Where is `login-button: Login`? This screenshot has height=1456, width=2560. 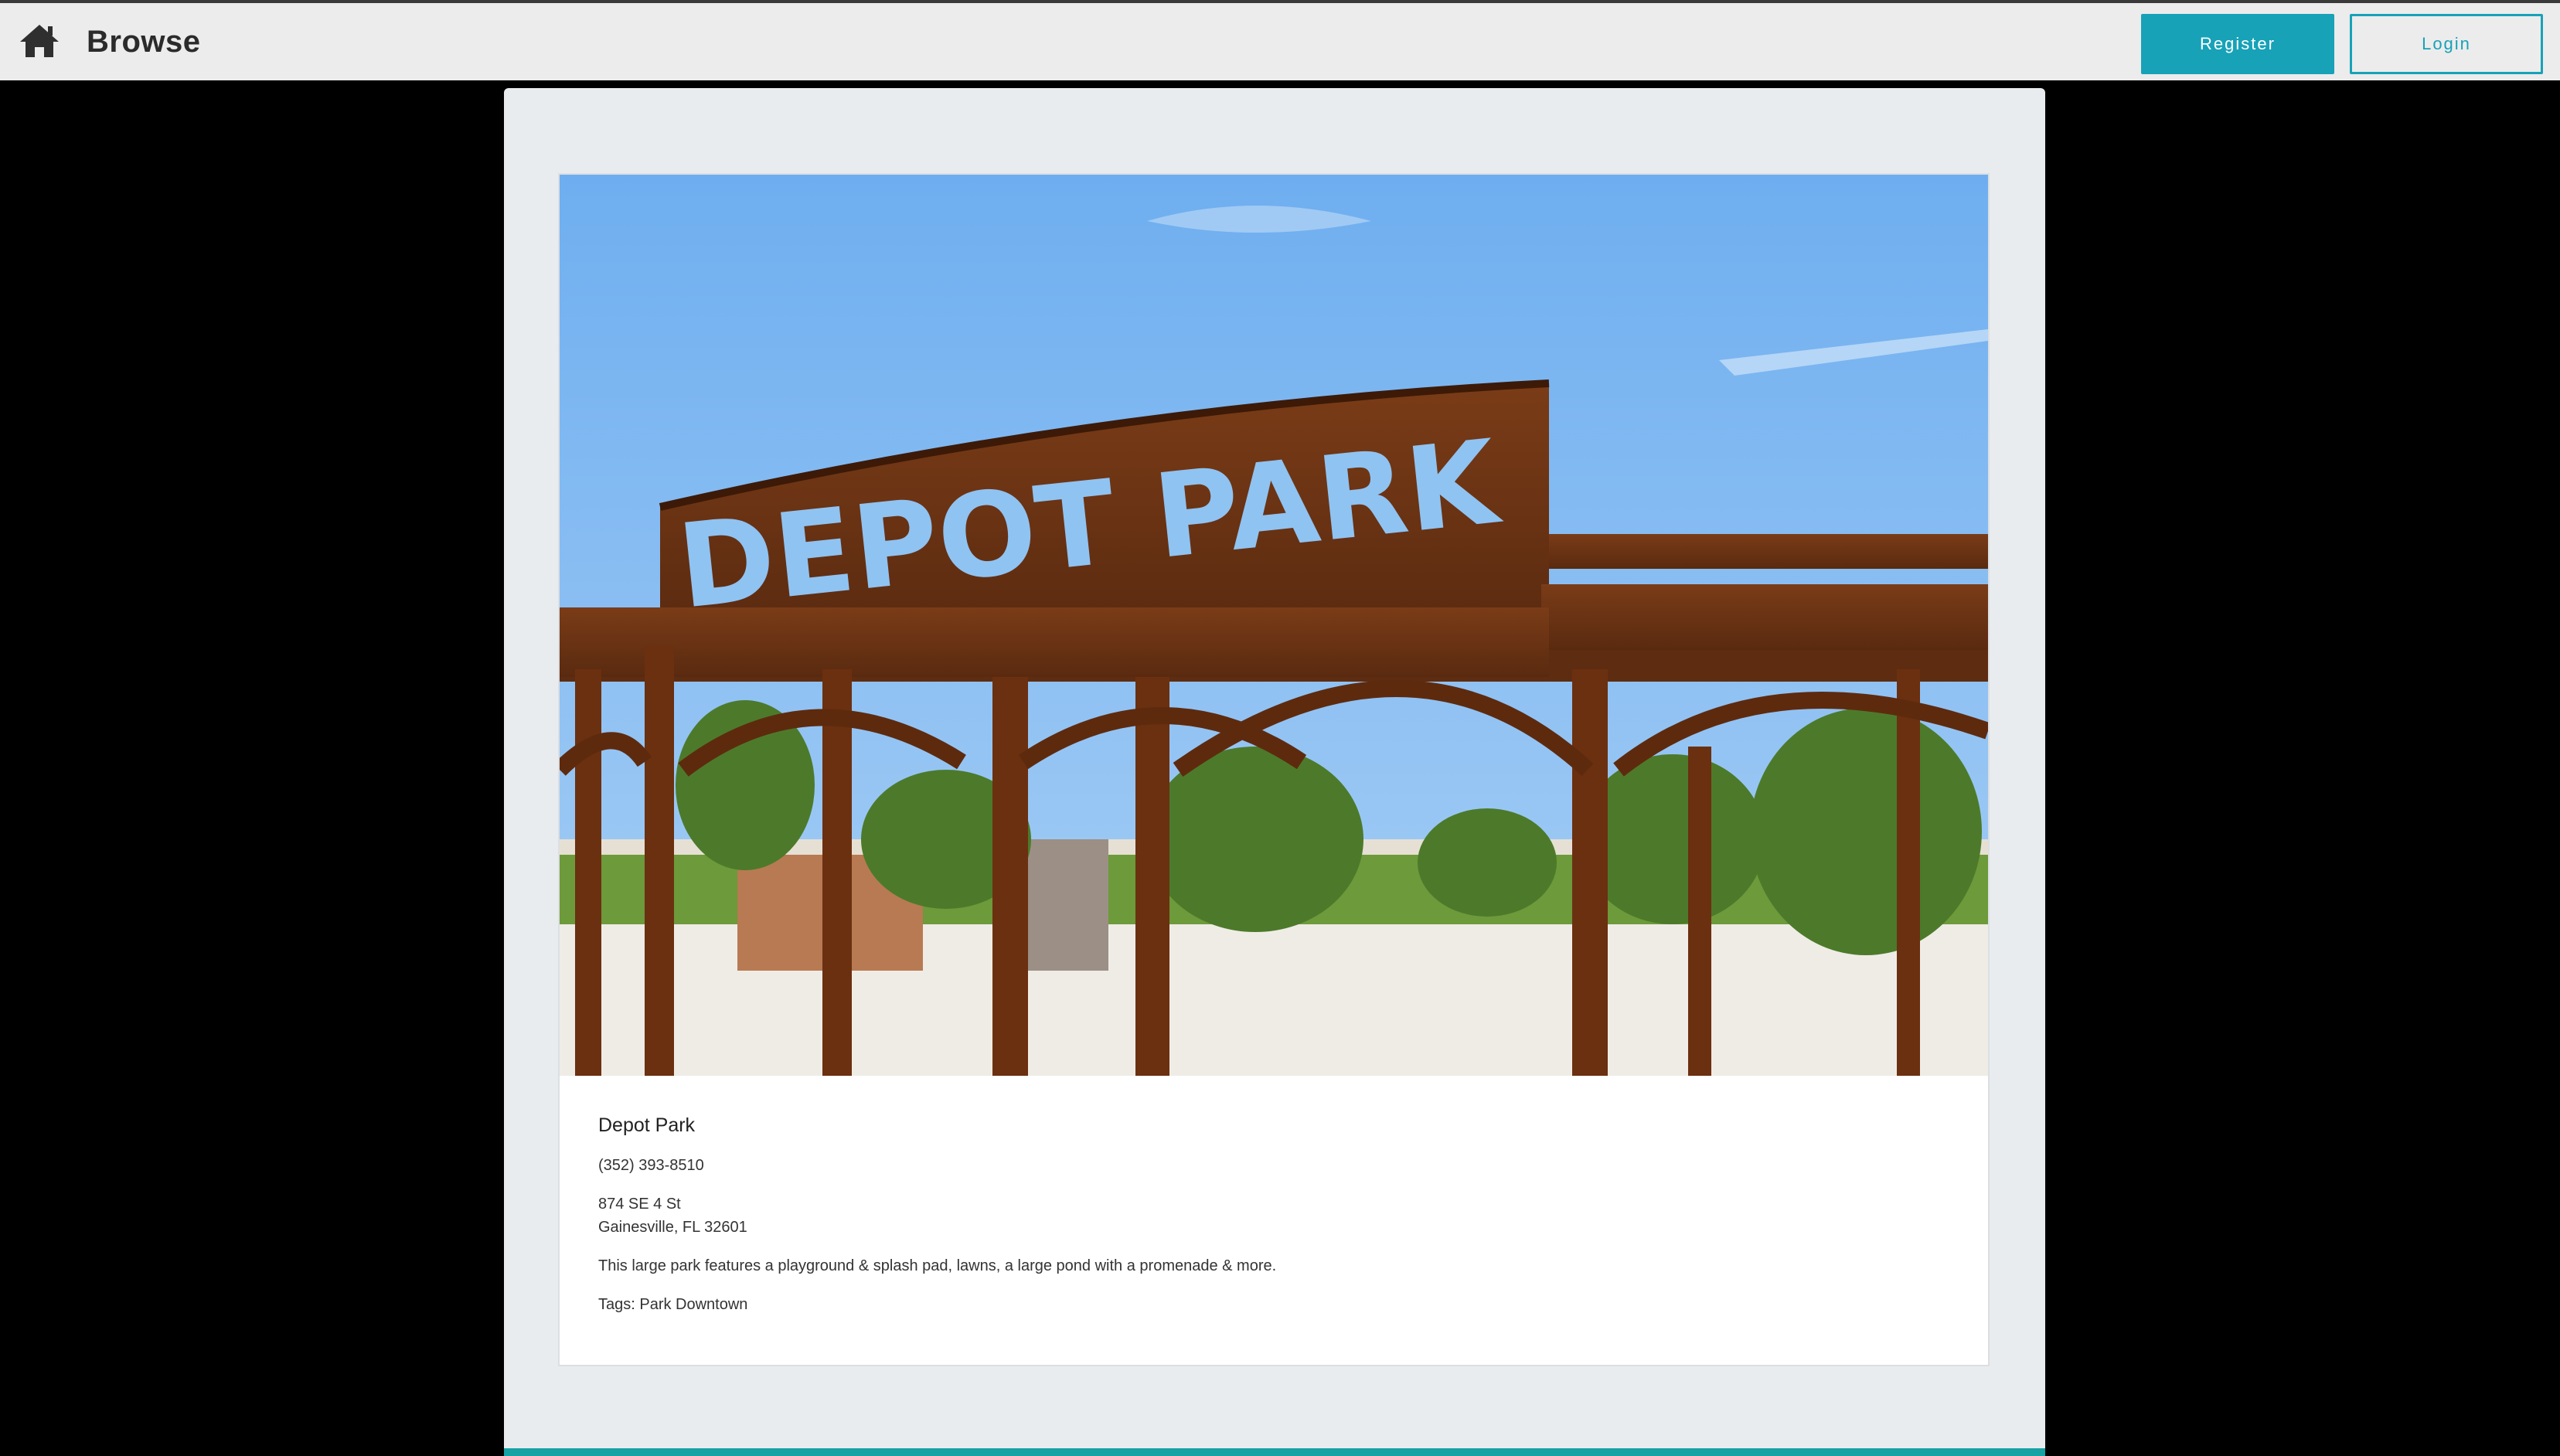
login-button: Login is located at coordinates (2446, 44).